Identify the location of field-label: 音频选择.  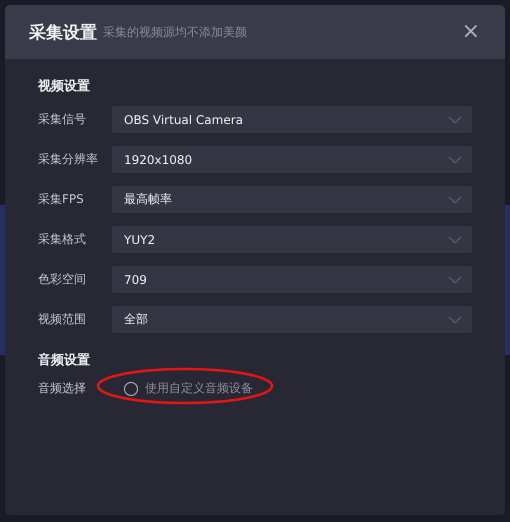
(62, 388).